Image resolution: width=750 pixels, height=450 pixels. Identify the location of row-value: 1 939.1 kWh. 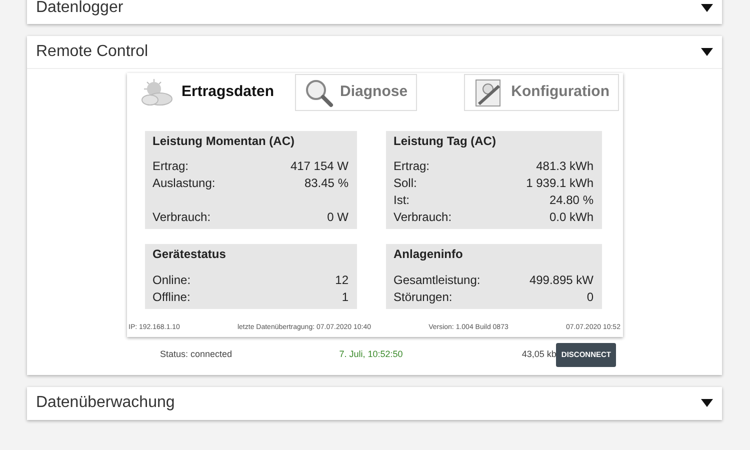
(560, 183).